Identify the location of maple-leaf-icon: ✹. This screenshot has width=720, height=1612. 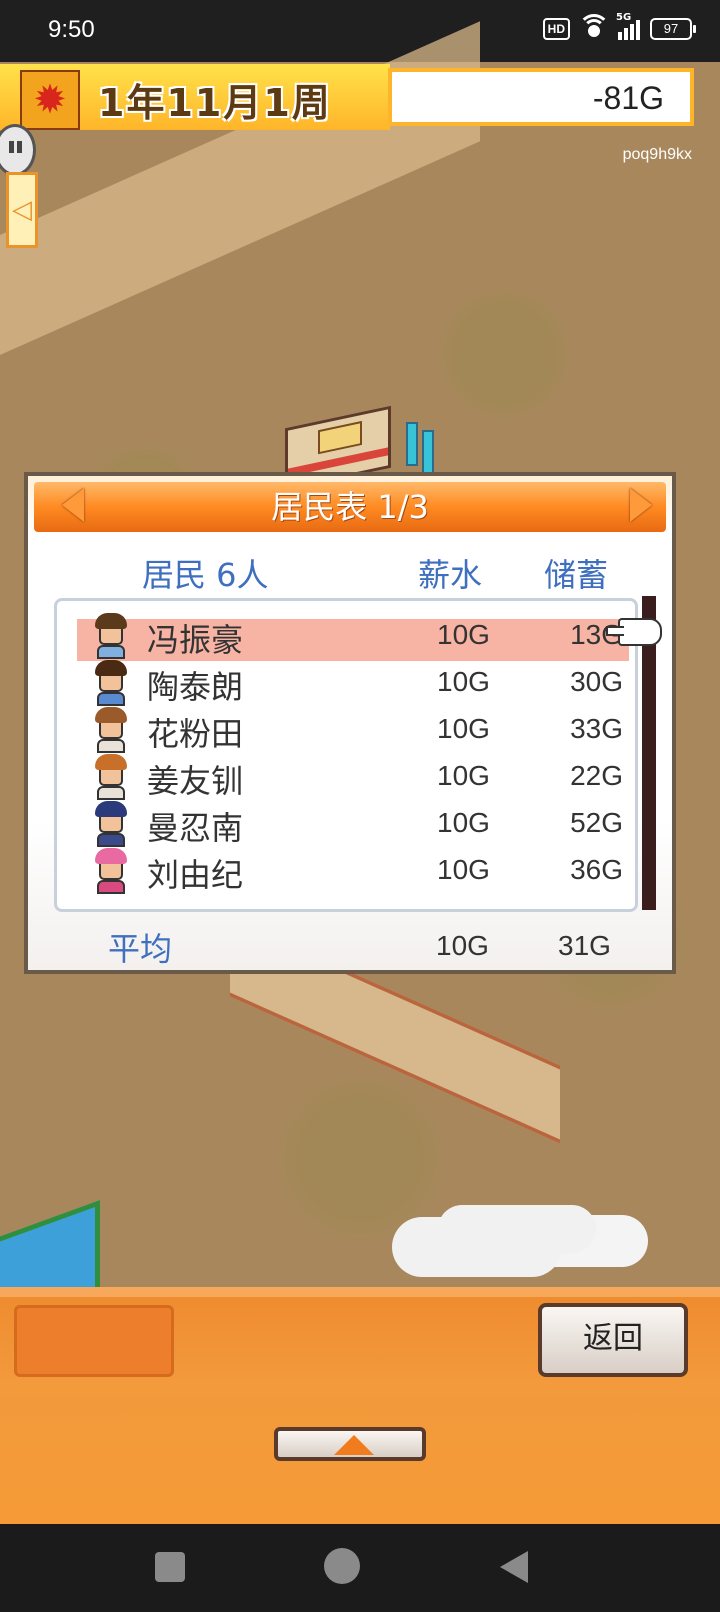
(50, 100).